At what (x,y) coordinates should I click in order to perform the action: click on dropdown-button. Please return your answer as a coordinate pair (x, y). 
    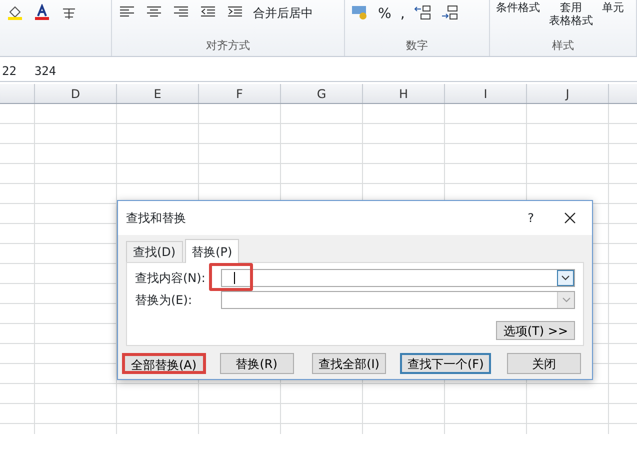
    Looking at the image, I should click on (565, 278).